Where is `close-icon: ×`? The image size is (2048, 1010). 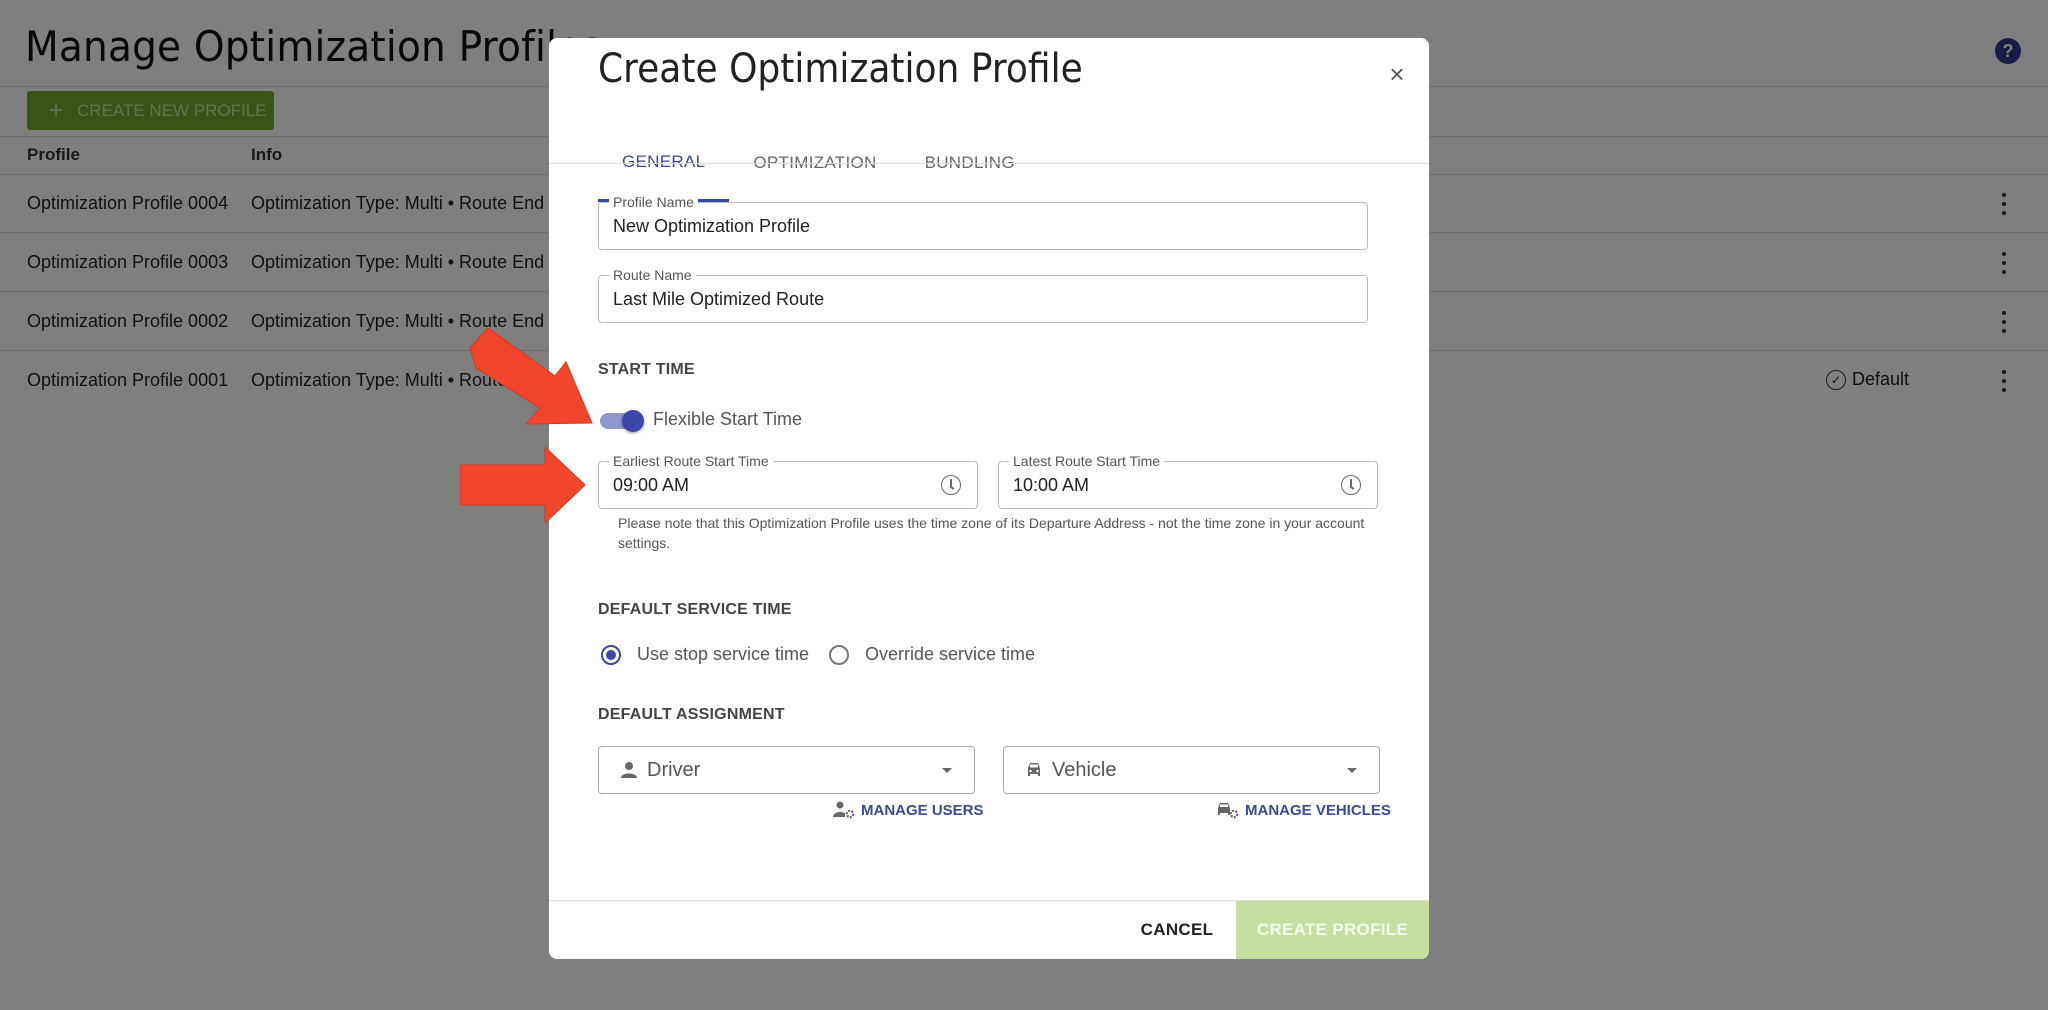 close-icon: × is located at coordinates (1397, 74).